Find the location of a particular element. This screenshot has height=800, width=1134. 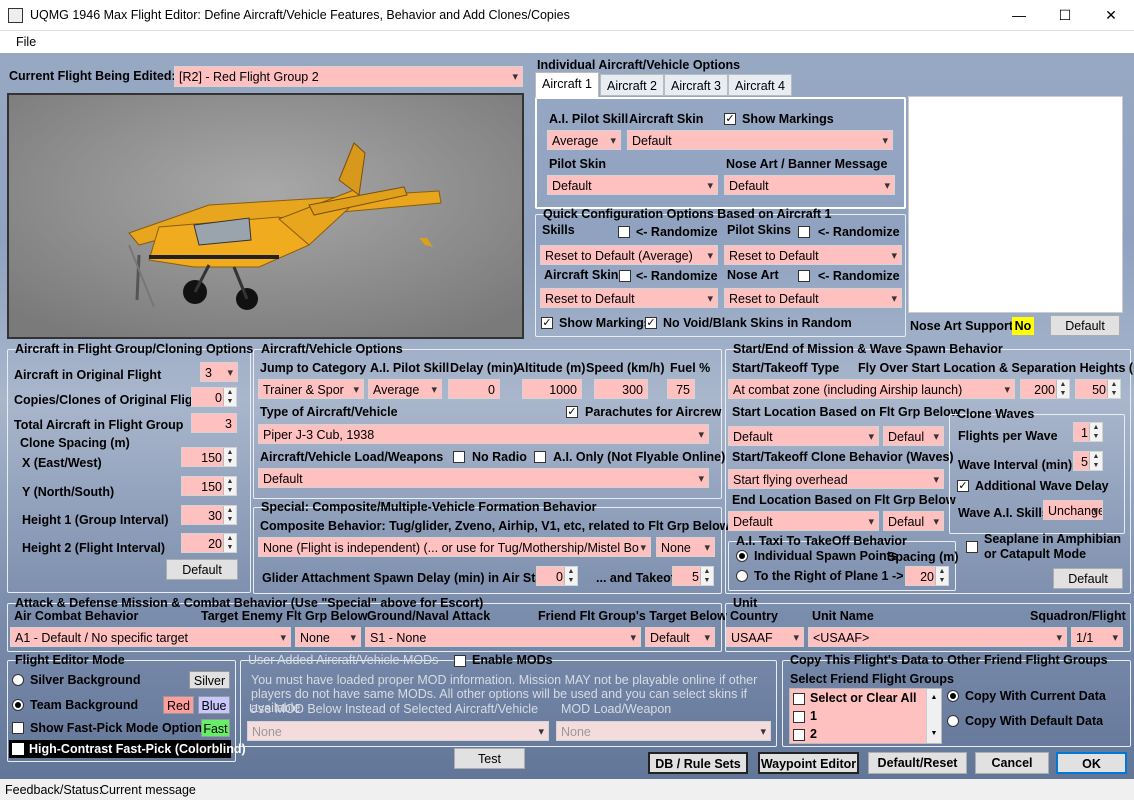

spawn-default-button: Default is located at coordinates (1088, 578).